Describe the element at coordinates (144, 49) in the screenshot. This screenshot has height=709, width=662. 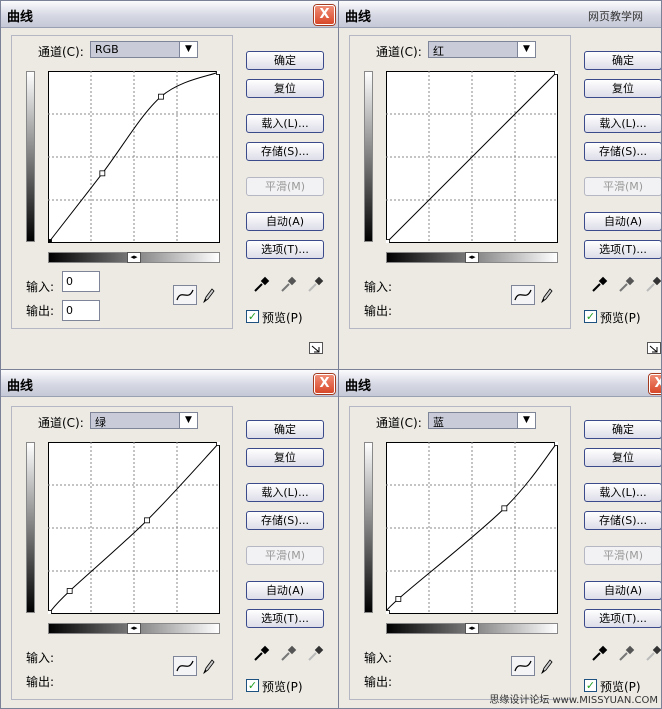
I see `channel-select: RGB ▼` at that location.